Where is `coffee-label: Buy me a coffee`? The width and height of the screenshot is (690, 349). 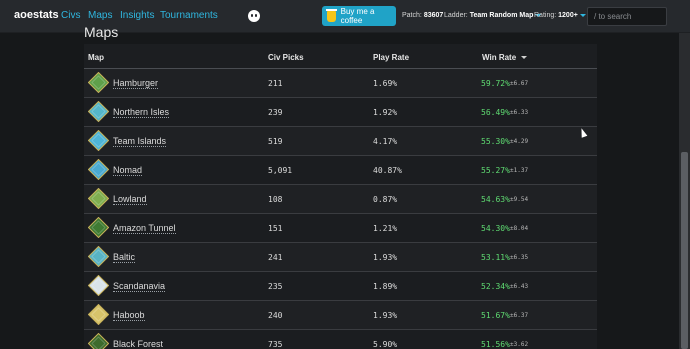
coffee-label: Buy me a coffee is located at coordinates (357, 16).